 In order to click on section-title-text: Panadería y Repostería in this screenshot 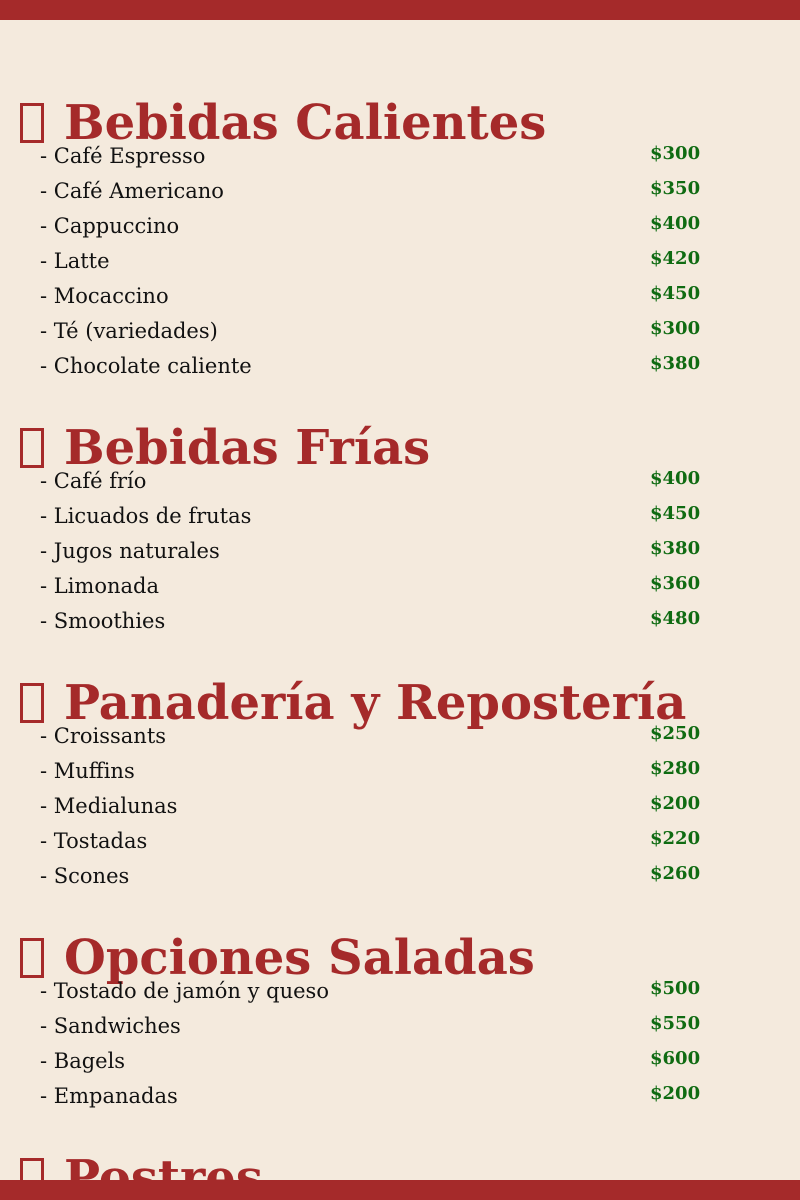, I will do `click(375, 703)`.